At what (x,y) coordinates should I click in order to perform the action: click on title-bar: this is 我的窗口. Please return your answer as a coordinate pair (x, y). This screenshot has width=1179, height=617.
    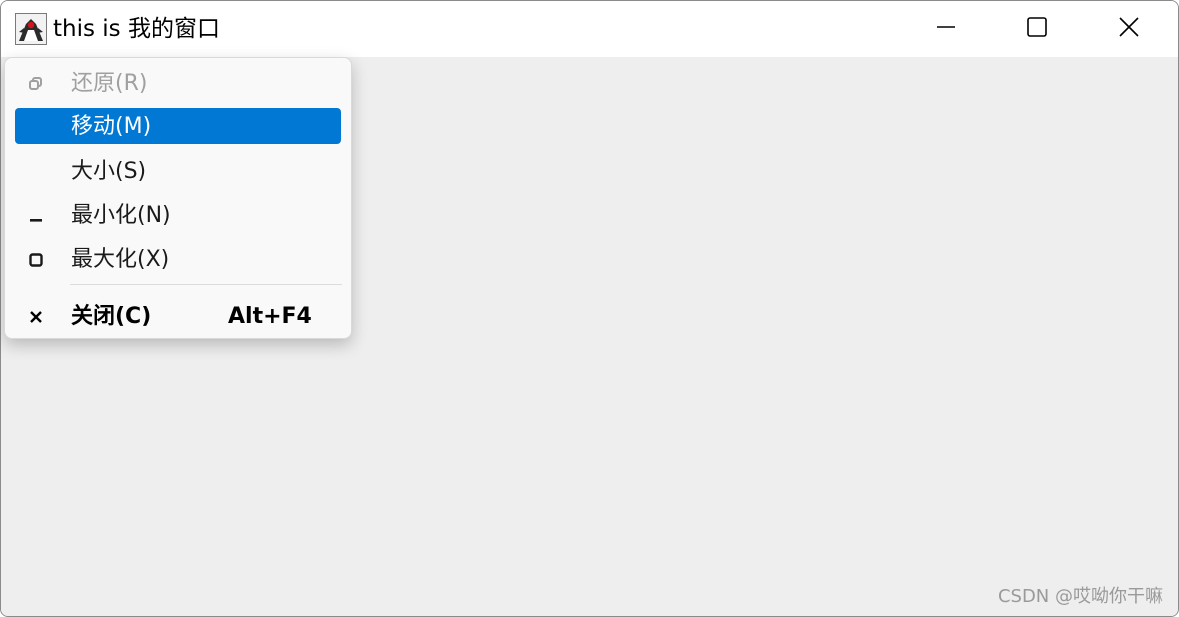
    Looking at the image, I should click on (589, 29).